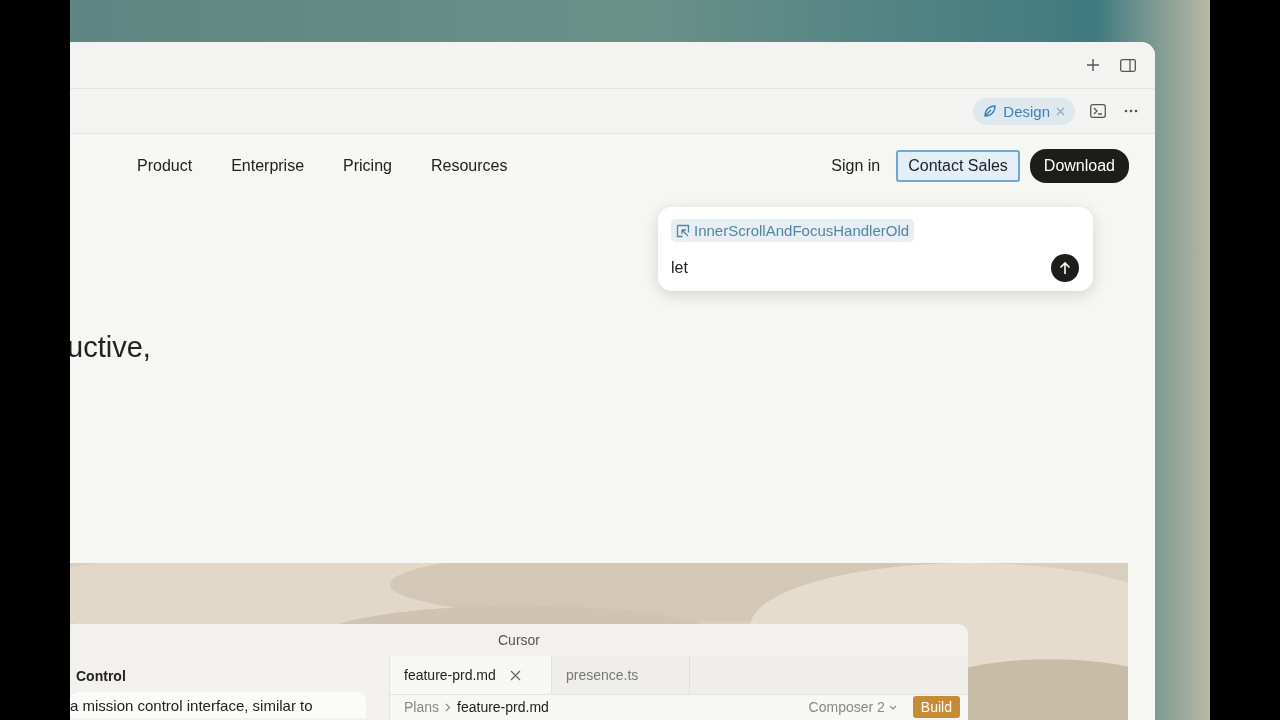 This screenshot has height=720, width=1280. I want to click on nav-link: Enterprise, so click(268, 166).